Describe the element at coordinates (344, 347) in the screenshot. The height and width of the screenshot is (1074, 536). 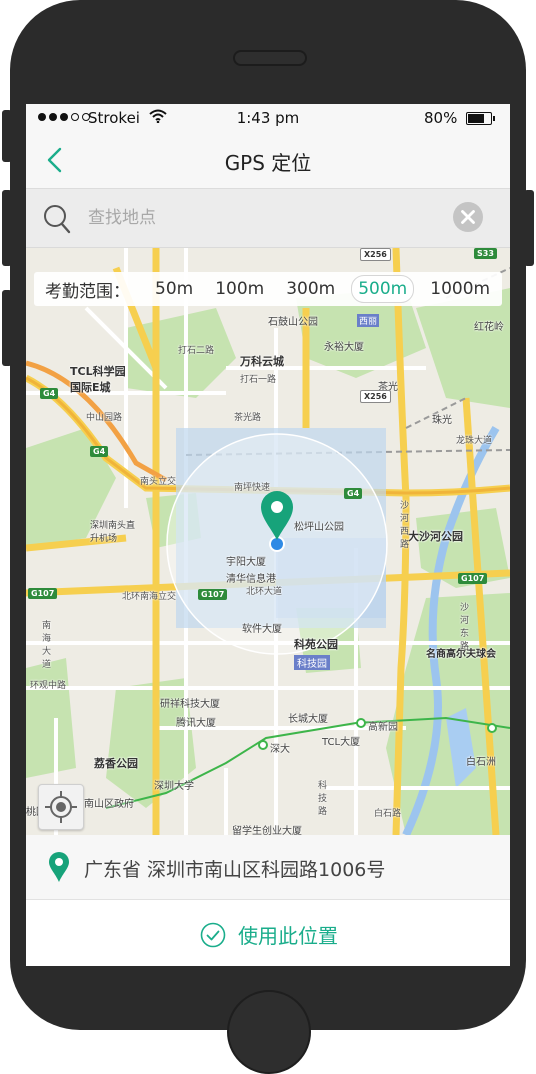
I see `map-place-label: 永裕大厦` at that location.